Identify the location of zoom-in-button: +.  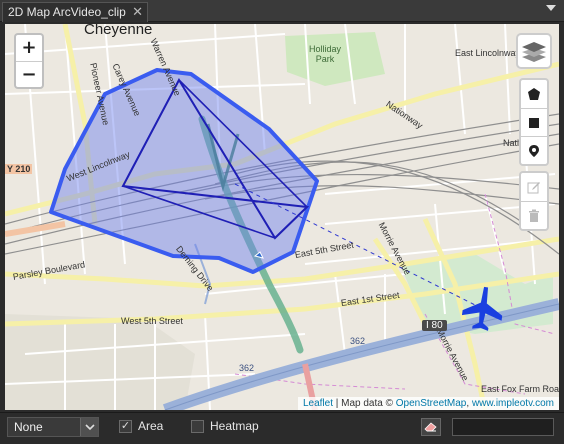
(29, 48).